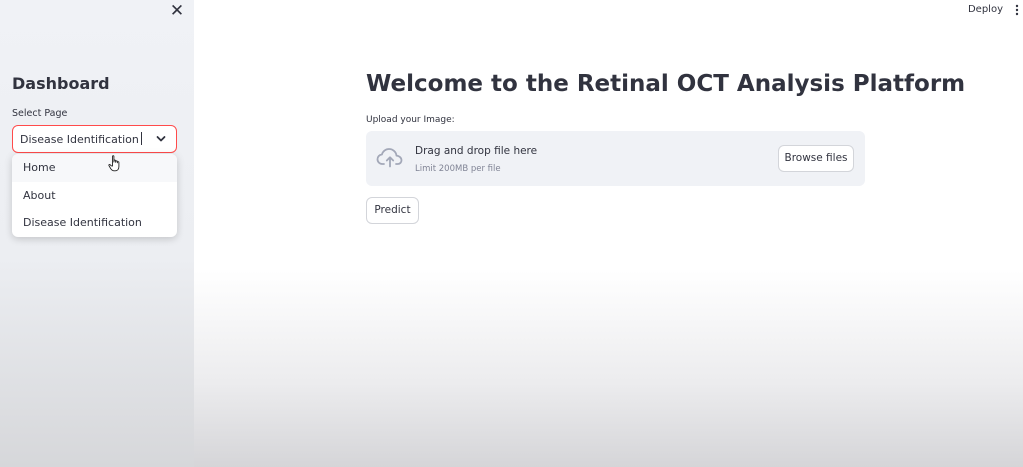 The height and width of the screenshot is (467, 1023). Describe the element at coordinates (94, 168) in the screenshot. I see `dropdown-option-home: Home` at that location.